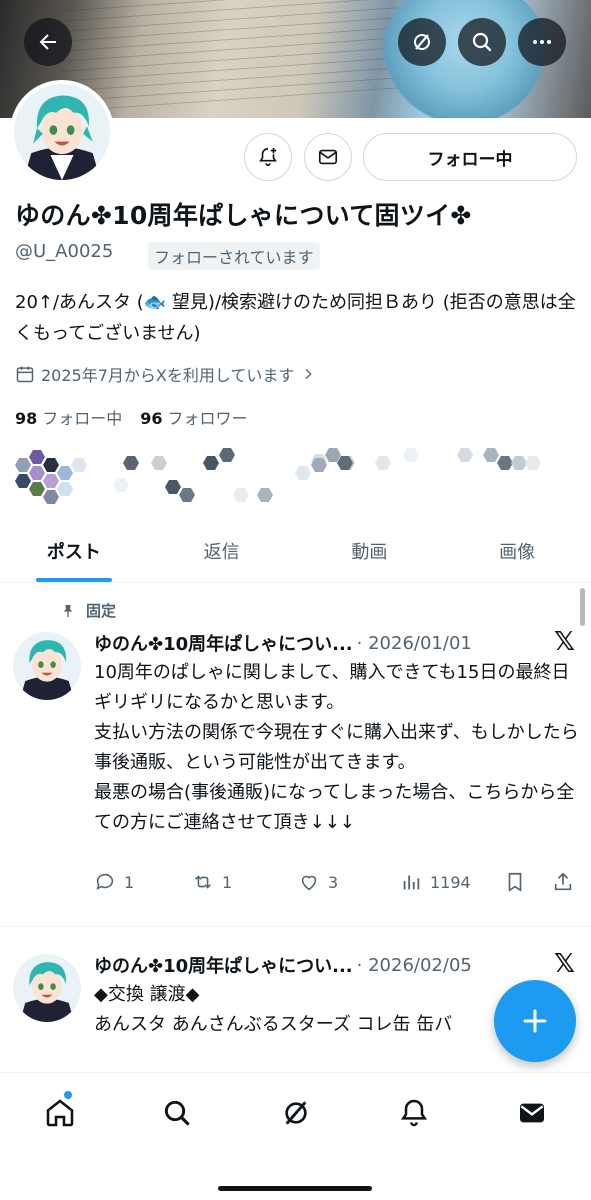 This screenshot has width=591, height=1200. I want to click on more-button, so click(542, 42).